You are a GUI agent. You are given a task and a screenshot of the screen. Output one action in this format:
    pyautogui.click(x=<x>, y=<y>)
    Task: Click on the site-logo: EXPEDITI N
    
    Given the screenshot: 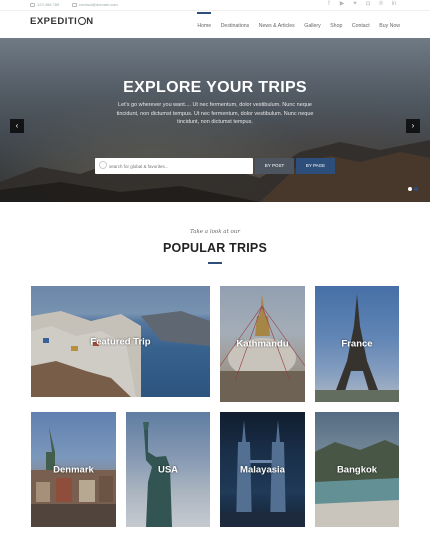 What is the action you would take?
    pyautogui.click(x=62, y=21)
    